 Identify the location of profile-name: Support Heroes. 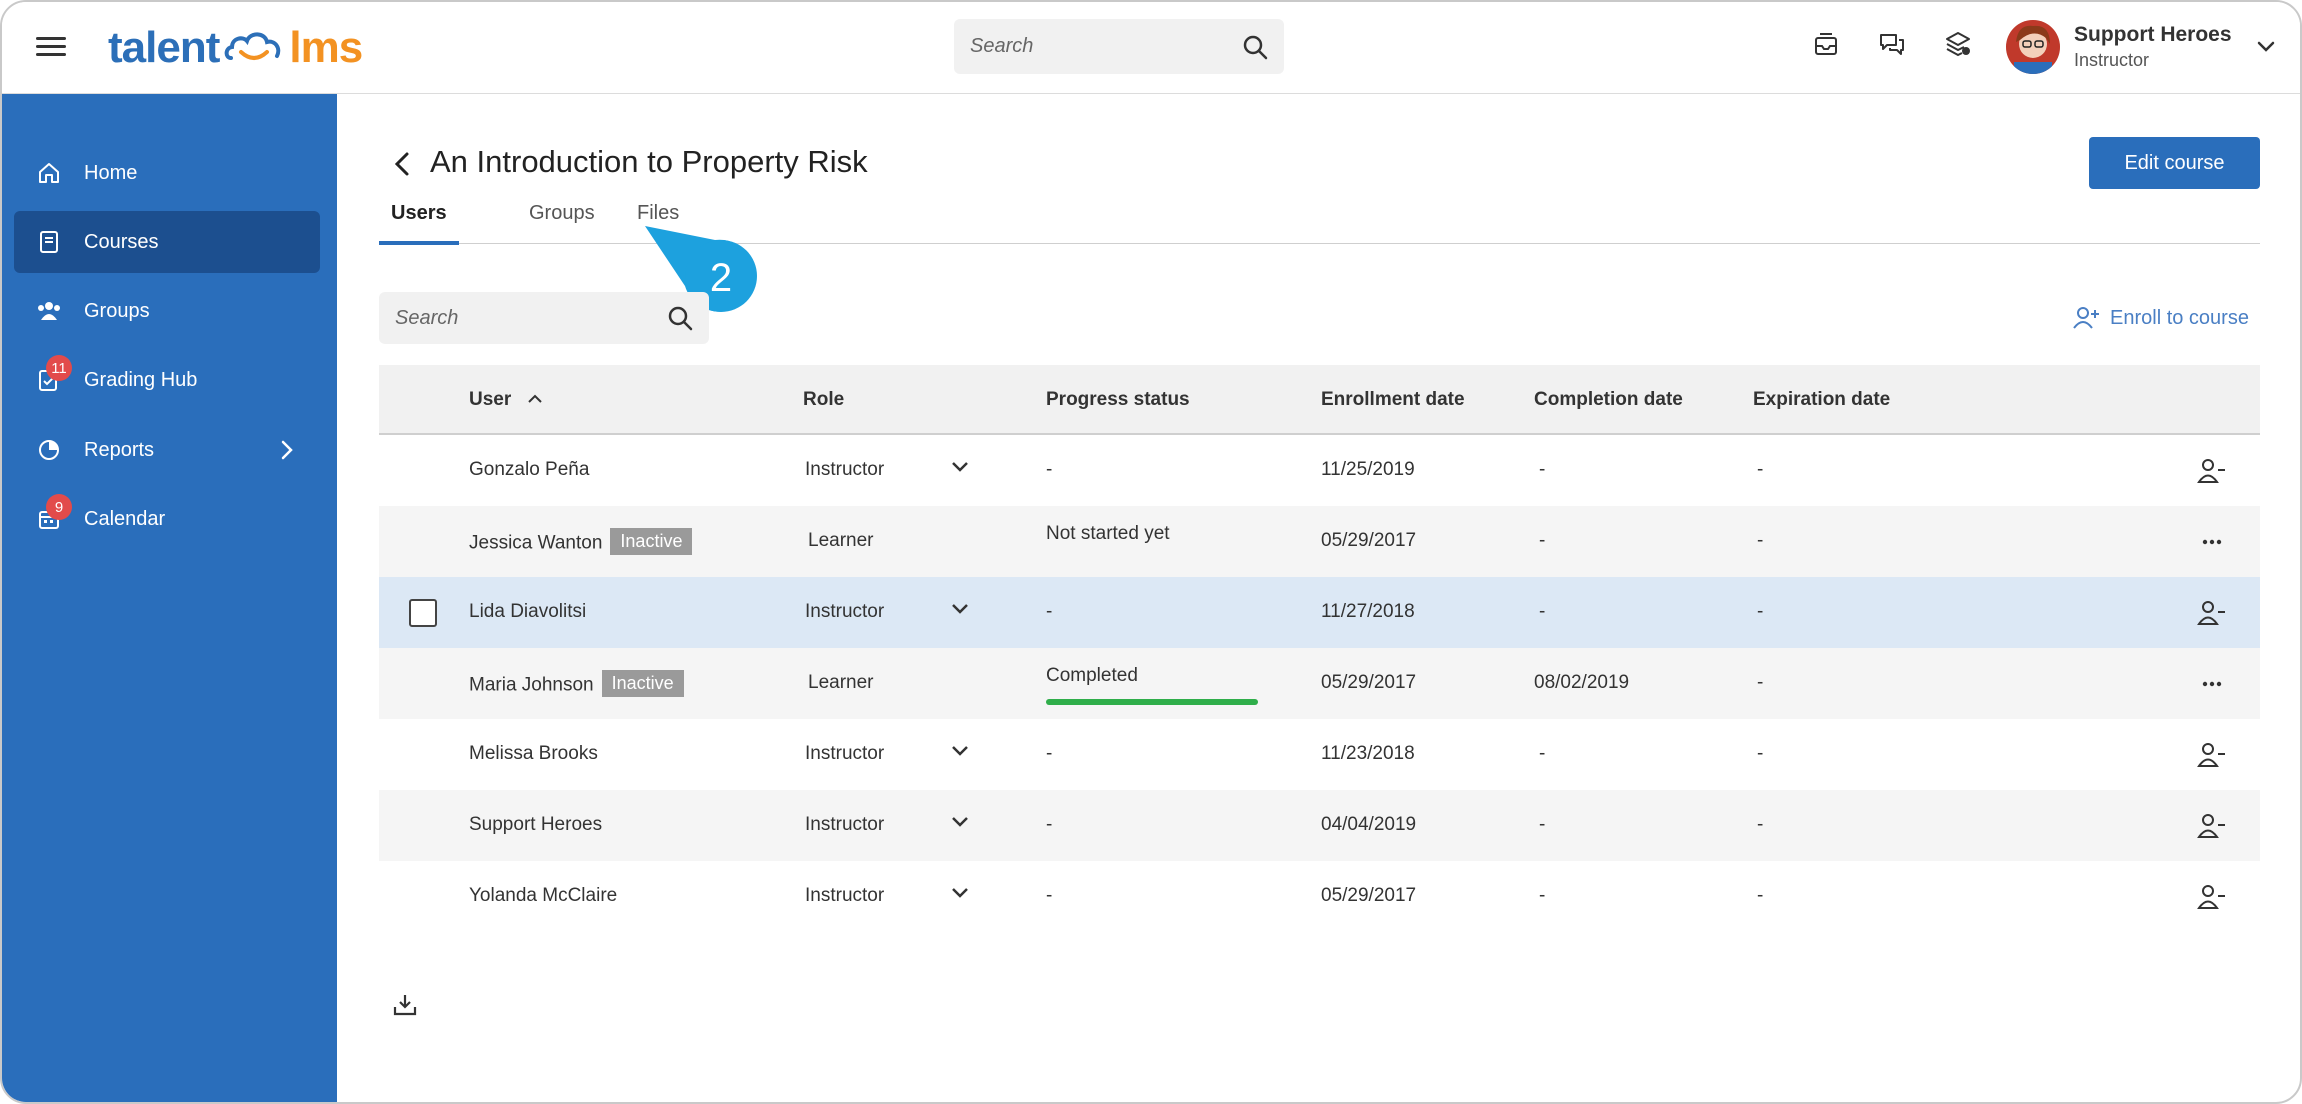
(2153, 34).